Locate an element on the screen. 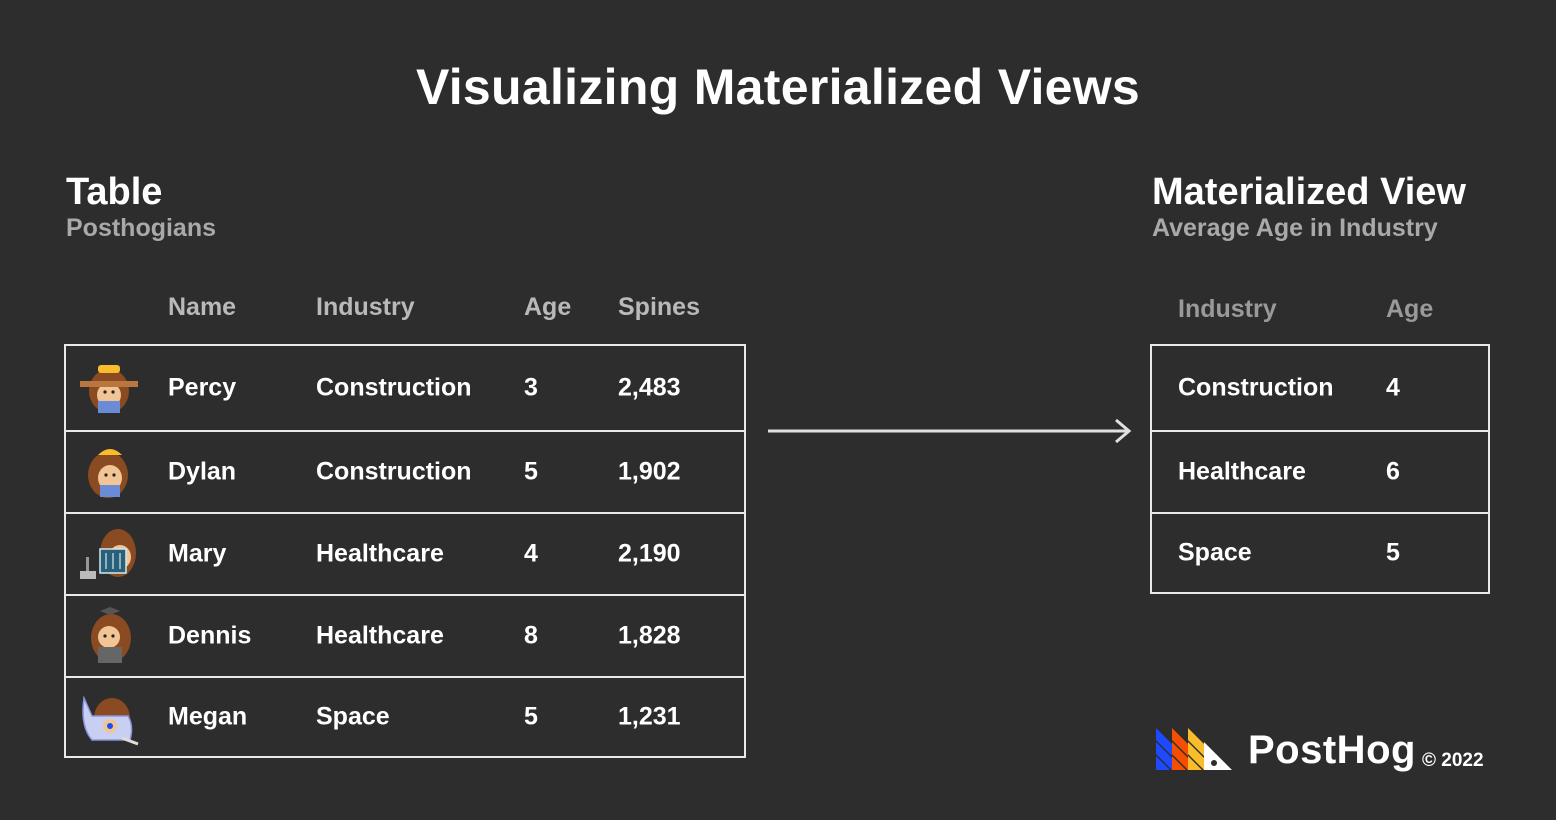 This screenshot has height=820, width=1556. view-cell-industry: Space is located at coordinates (1215, 552).